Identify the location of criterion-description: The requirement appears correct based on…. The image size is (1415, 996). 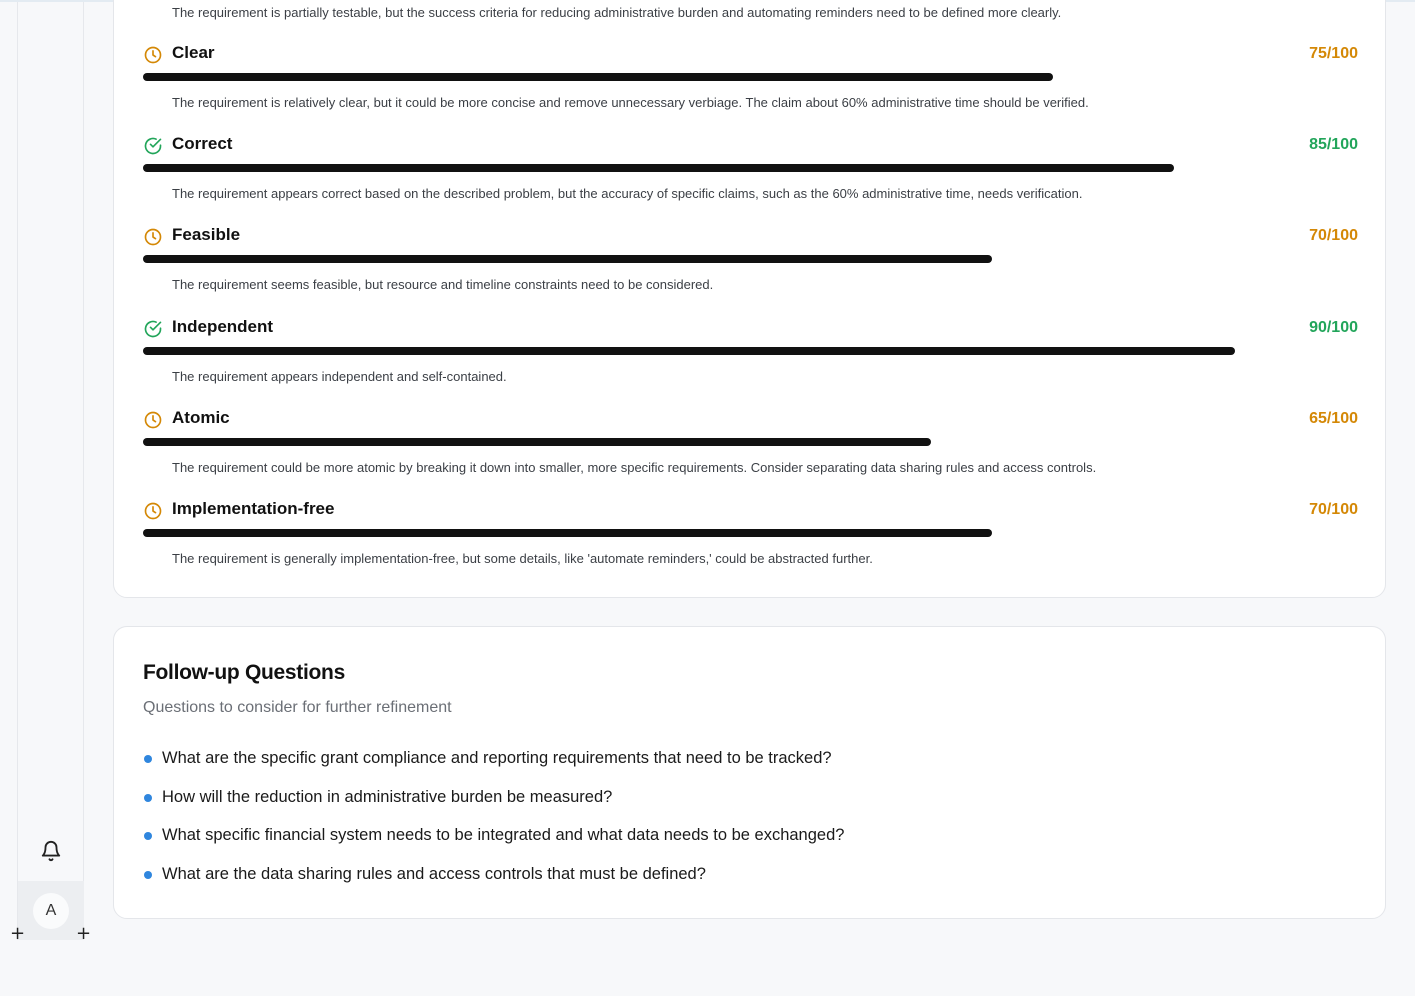
(627, 194).